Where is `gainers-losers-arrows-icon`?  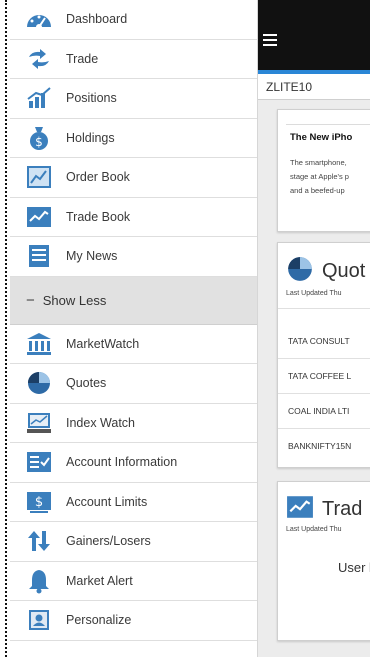 gainers-losers-arrows-icon is located at coordinates (39, 541).